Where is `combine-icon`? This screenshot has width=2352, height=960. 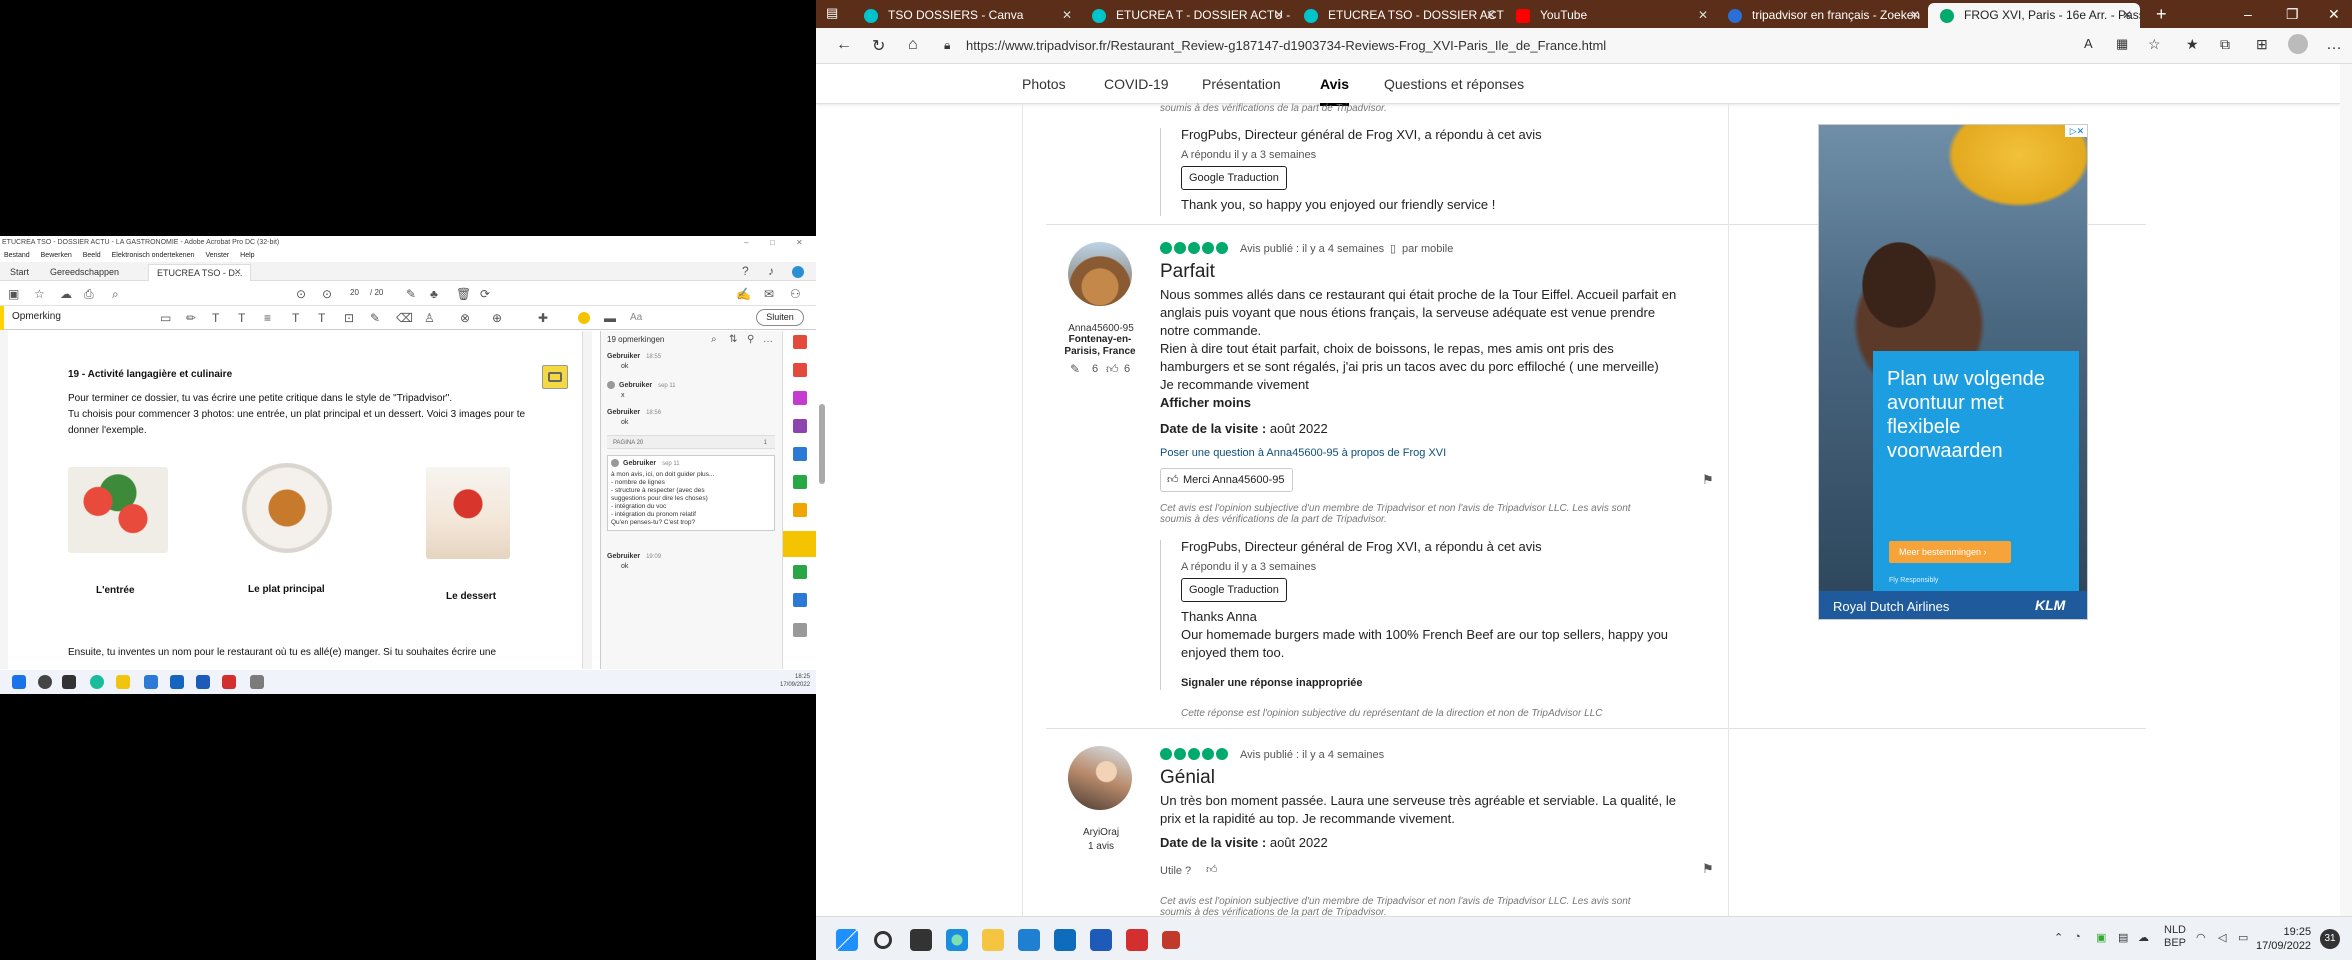
combine-icon is located at coordinates (800, 482).